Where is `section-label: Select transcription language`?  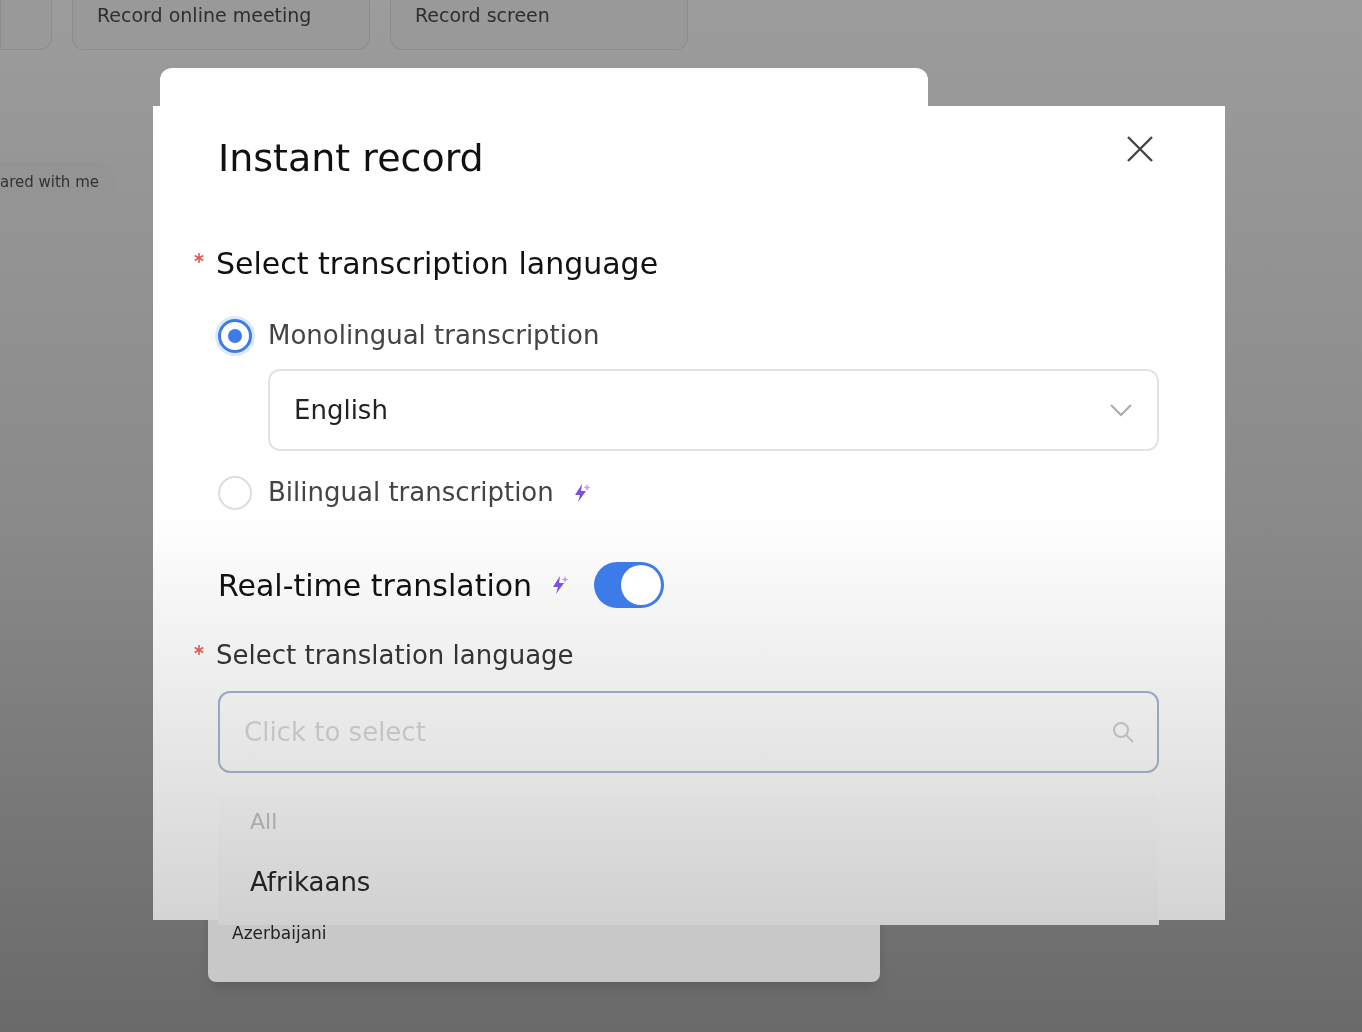 section-label: Select transcription language is located at coordinates (437, 264).